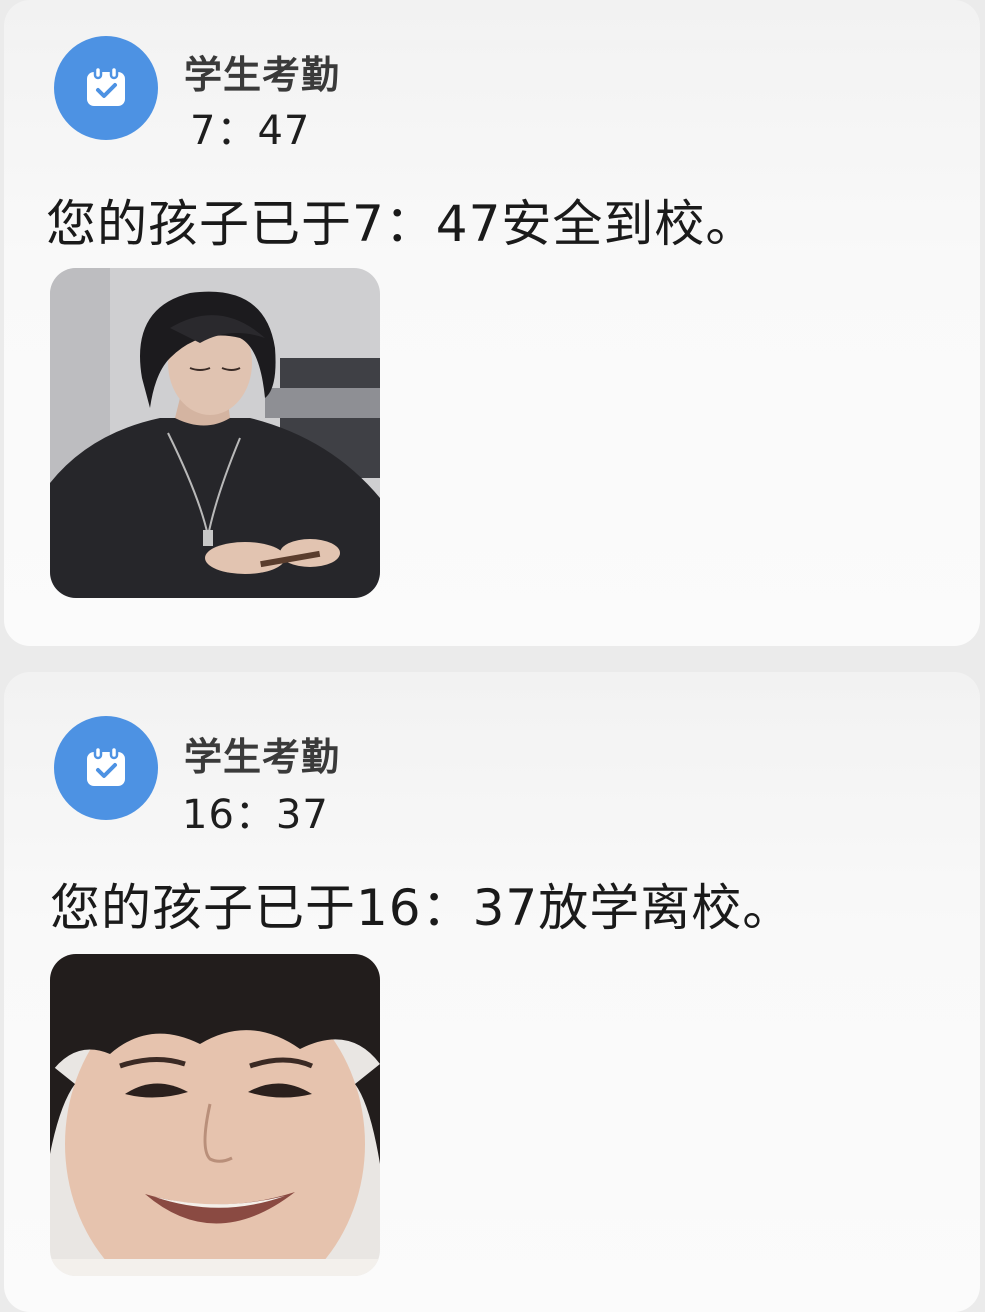 The width and height of the screenshot is (985, 1312). I want to click on notification-message: 您的孩子已于7：47安全到校。, so click(401, 224).